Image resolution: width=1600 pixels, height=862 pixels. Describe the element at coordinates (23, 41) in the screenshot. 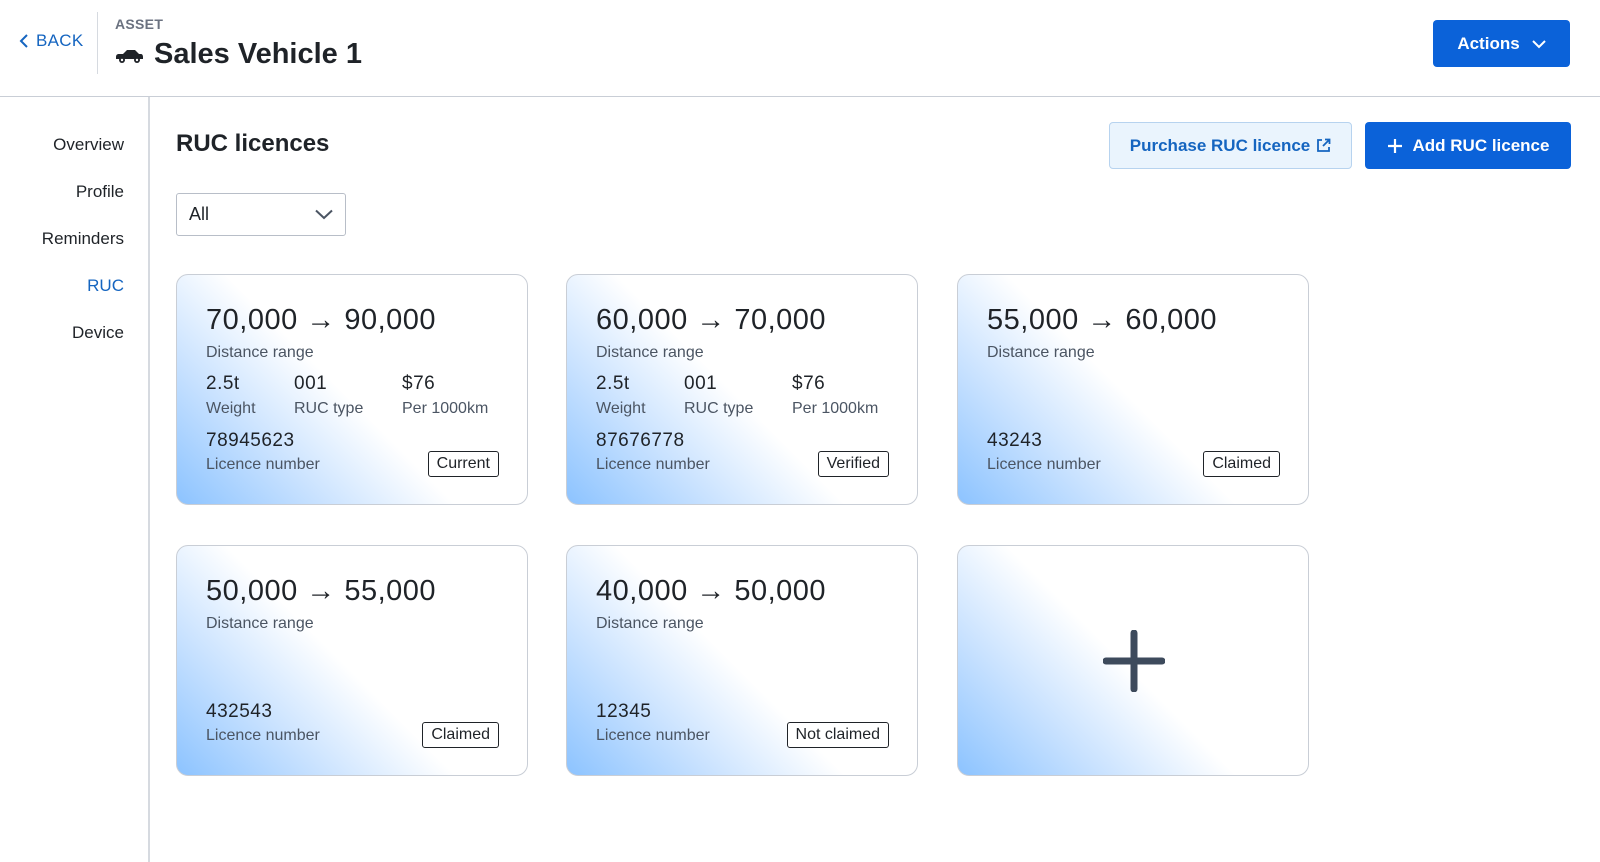

I see `chevron-left-icon` at that location.